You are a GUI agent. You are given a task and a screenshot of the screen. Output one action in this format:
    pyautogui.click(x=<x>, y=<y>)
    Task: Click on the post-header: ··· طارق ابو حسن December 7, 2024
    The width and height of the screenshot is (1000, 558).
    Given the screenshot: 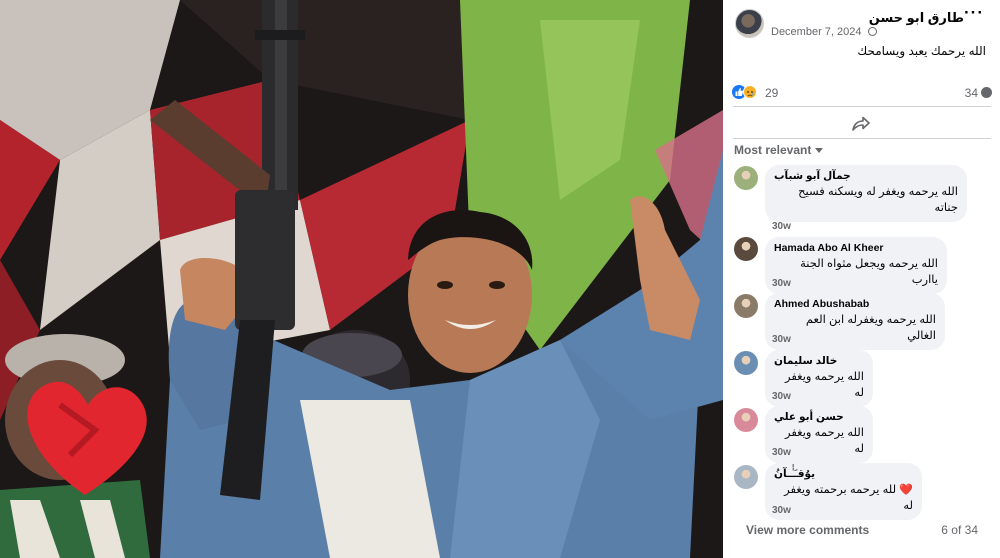 What is the action you would take?
    pyautogui.click(x=861, y=20)
    